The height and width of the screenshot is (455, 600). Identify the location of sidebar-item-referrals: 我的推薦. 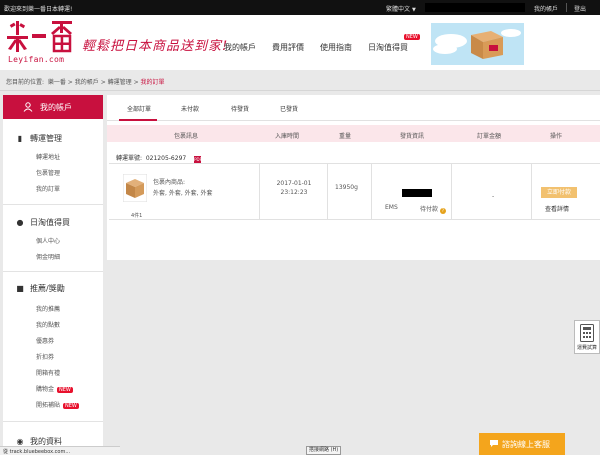
(48, 308).